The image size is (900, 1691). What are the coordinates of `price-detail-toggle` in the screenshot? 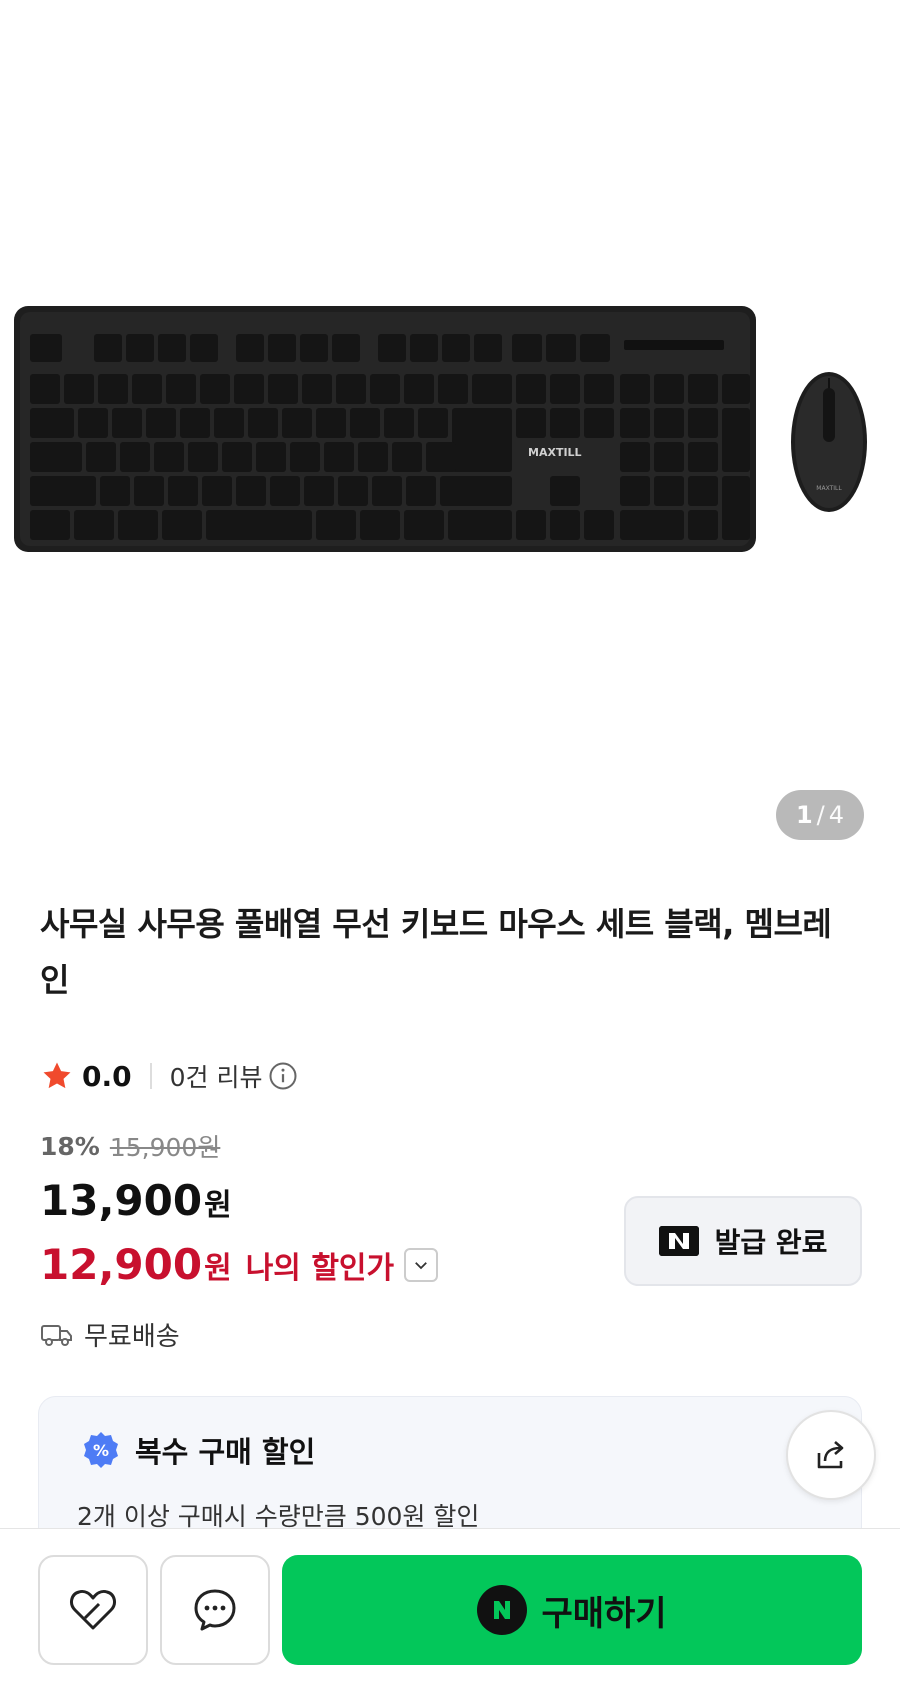 It's located at (421, 1264).